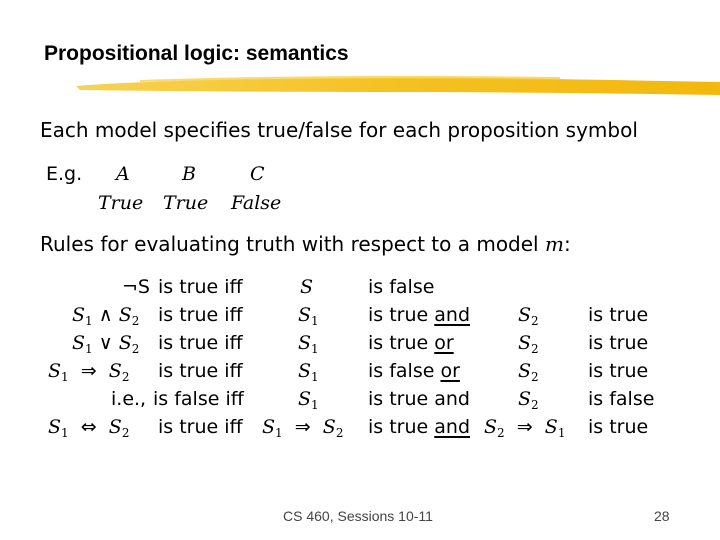 The image size is (720, 540). What do you see at coordinates (89, 372) in the screenshot?
I see `rule-lhs: S1 ⇒ S2` at bounding box center [89, 372].